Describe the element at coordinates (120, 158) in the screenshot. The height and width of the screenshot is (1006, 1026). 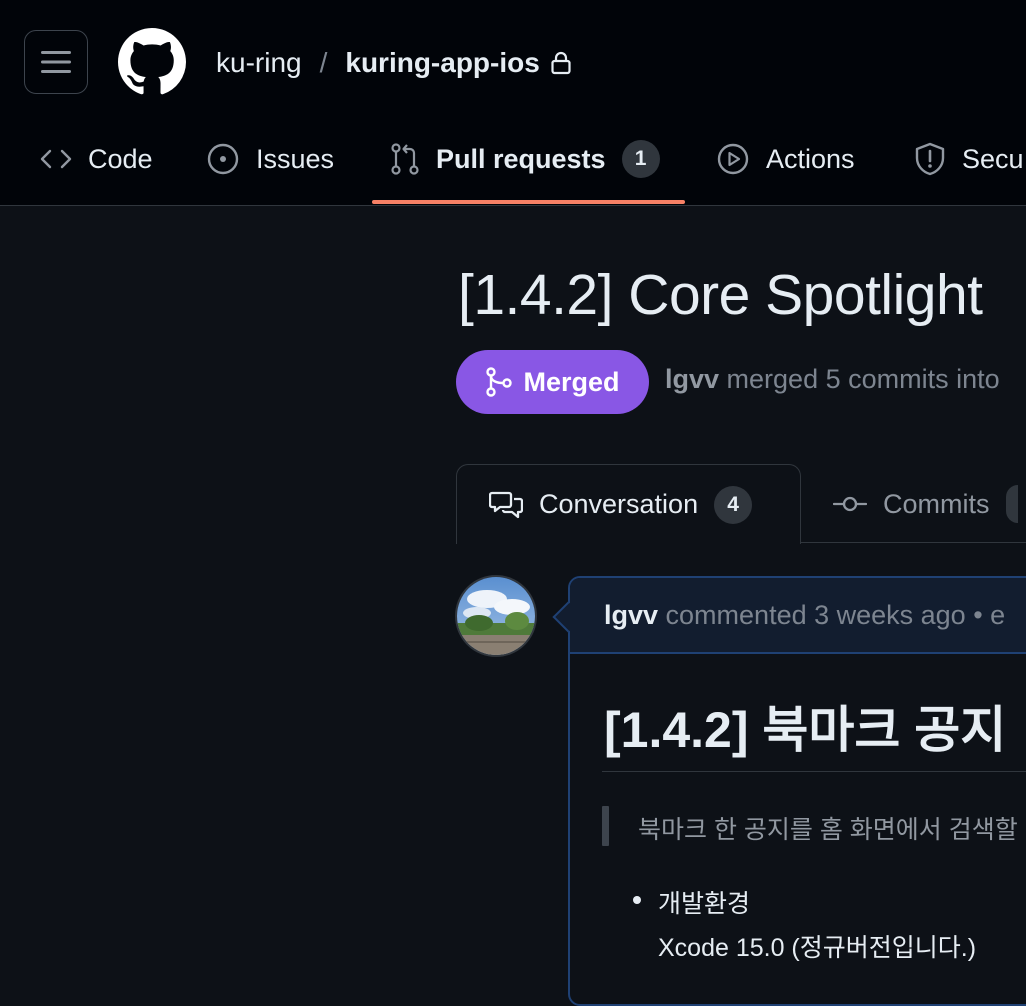
I see `tab-label: Code` at that location.